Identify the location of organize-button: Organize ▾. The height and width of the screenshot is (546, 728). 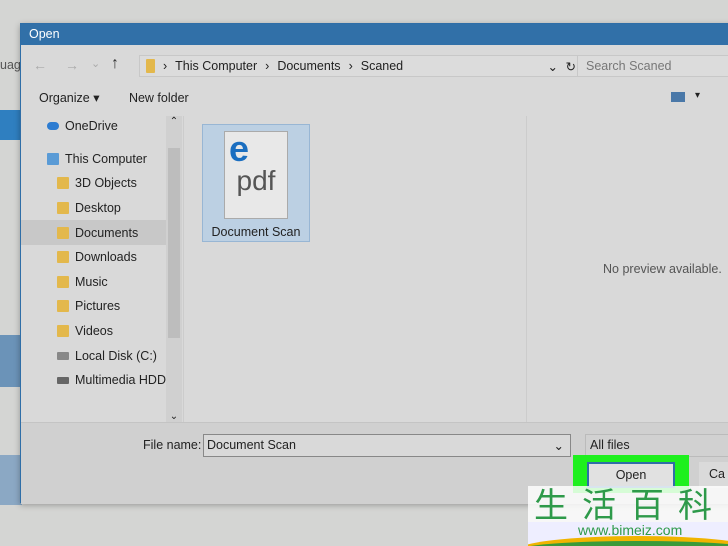
(69, 98).